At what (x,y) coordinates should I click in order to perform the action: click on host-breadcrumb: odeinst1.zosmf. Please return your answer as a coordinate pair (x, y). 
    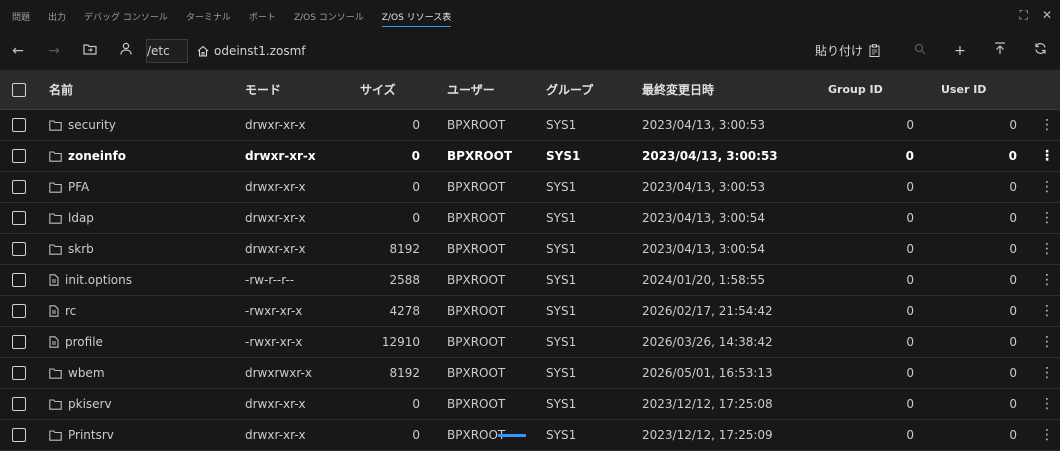
    Looking at the image, I should click on (251, 51).